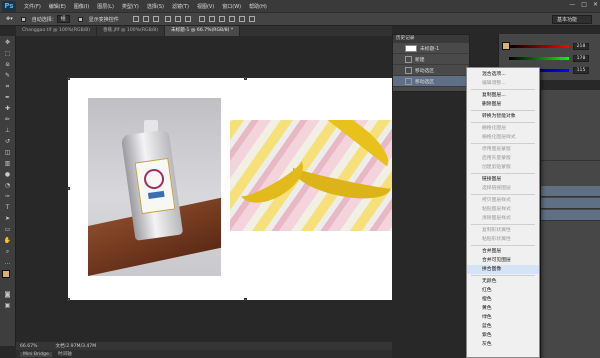 Image resolution: width=600 pixels, height=358 pixels. What do you see at coordinates (32, 6) in the screenshot?
I see `menu-file: 文件(F)` at bounding box center [32, 6].